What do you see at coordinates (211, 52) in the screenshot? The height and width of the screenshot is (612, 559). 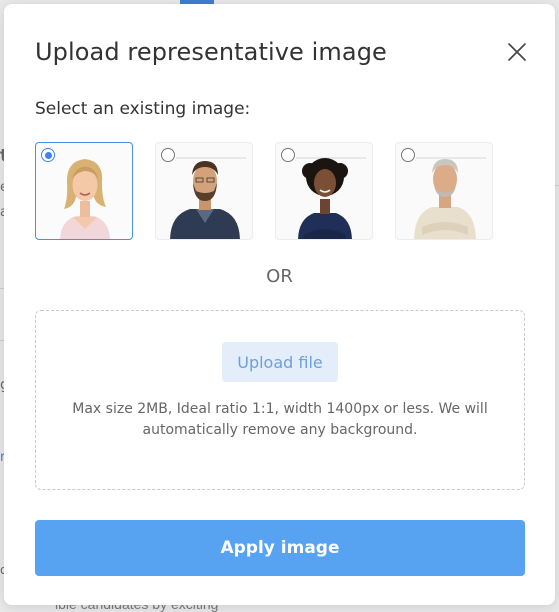 I see `modal-title: Upload representative image` at bounding box center [211, 52].